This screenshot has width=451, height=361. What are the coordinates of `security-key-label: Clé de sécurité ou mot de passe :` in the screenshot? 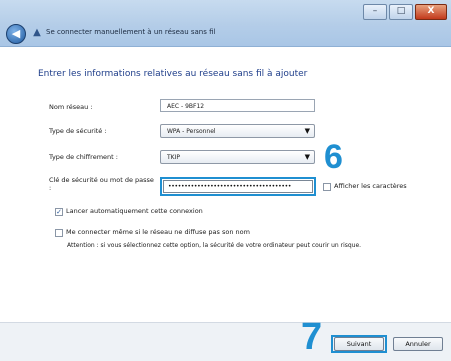 It's located at (101, 184).